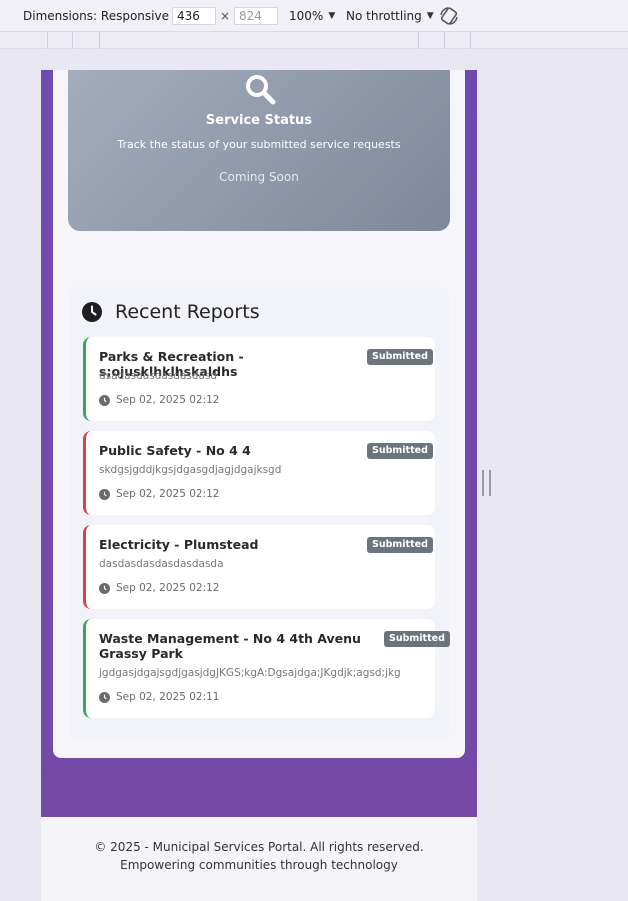  What do you see at coordinates (175, 450) in the screenshot?
I see `report-title: Public Safety - No 4 4` at bounding box center [175, 450].